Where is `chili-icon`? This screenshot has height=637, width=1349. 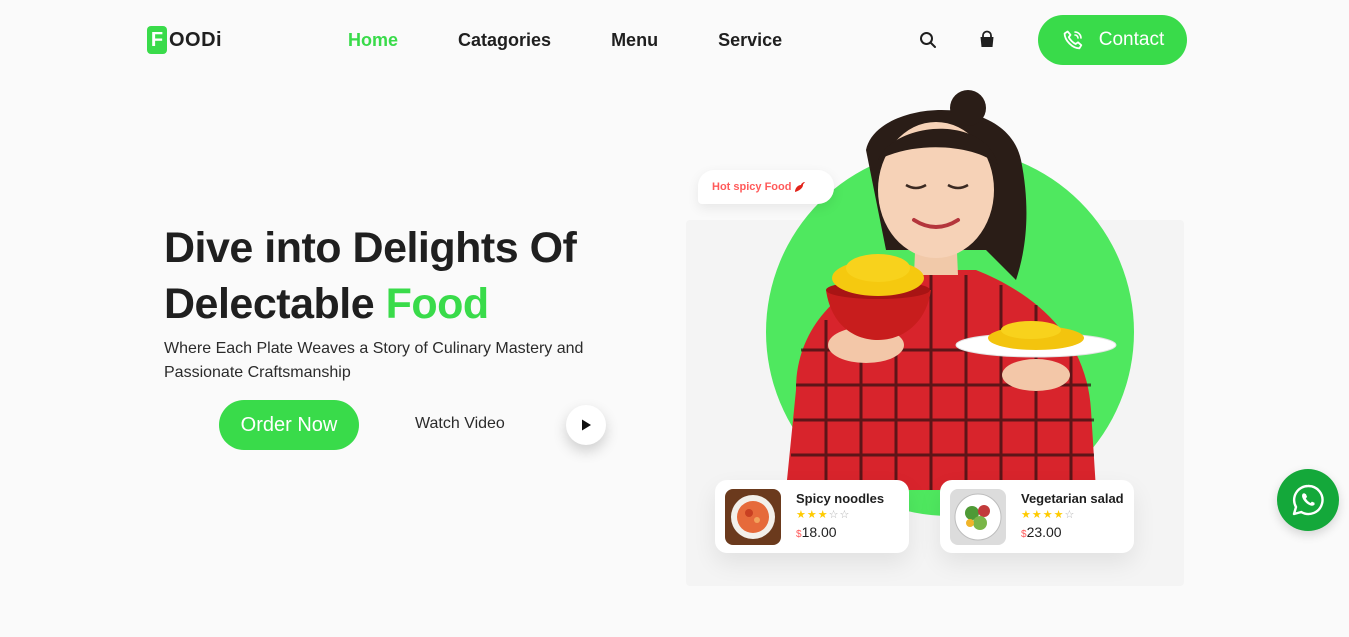
chili-icon is located at coordinates (800, 187).